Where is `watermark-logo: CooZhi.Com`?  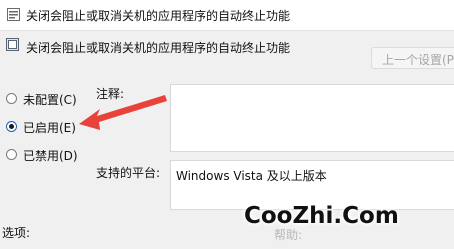 watermark-logo: CooZhi.Com is located at coordinates (321, 216).